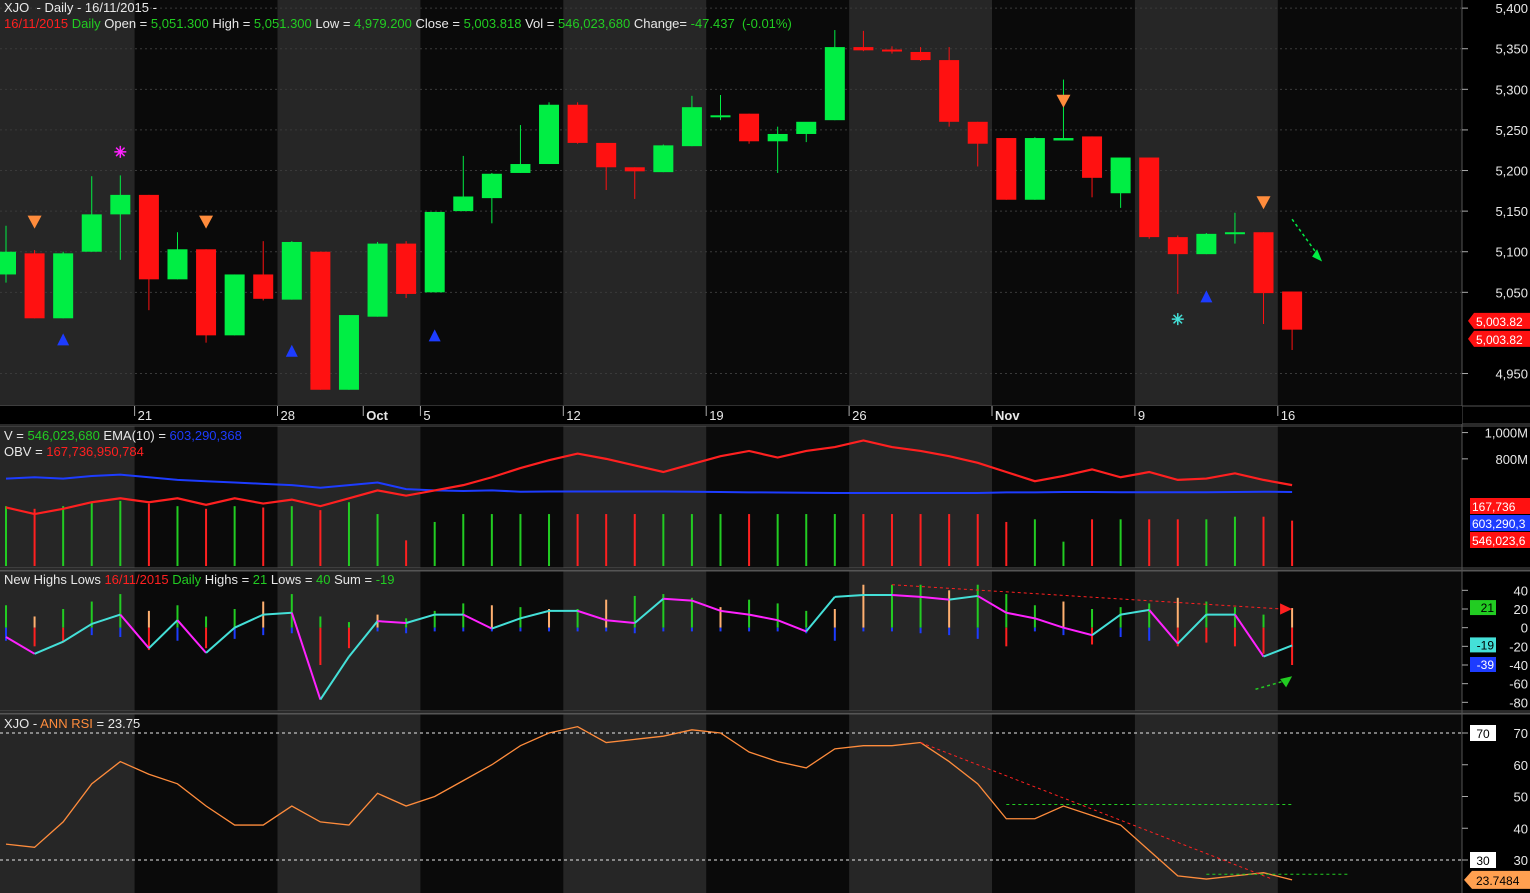  What do you see at coordinates (731, 415) in the screenshot?
I see `date-axis-strip` at bounding box center [731, 415].